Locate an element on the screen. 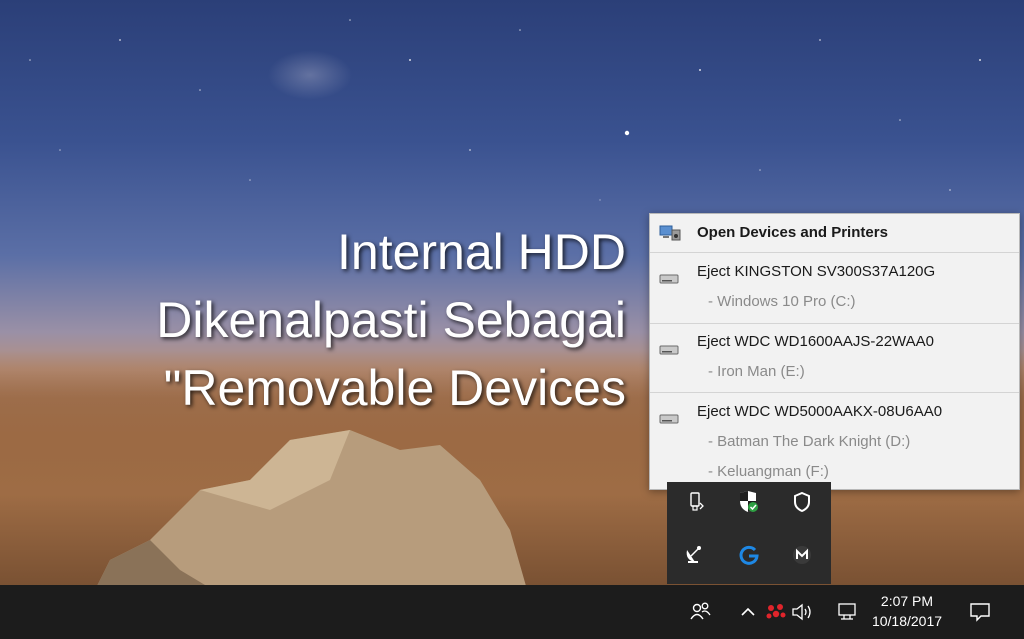  open-devices-and-printers-item: Open Devices and Printers is located at coordinates (834, 233).